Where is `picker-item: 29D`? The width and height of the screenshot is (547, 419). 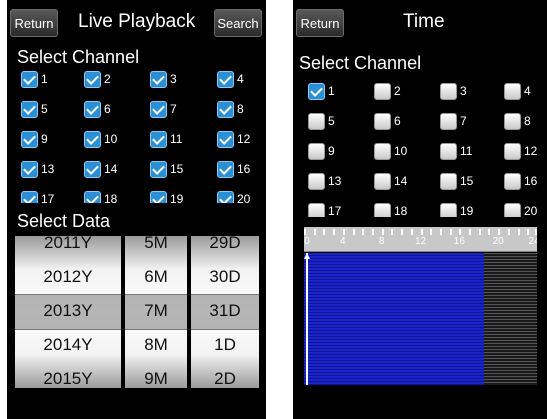 picker-item: 29D is located at coordinates (225, 248).